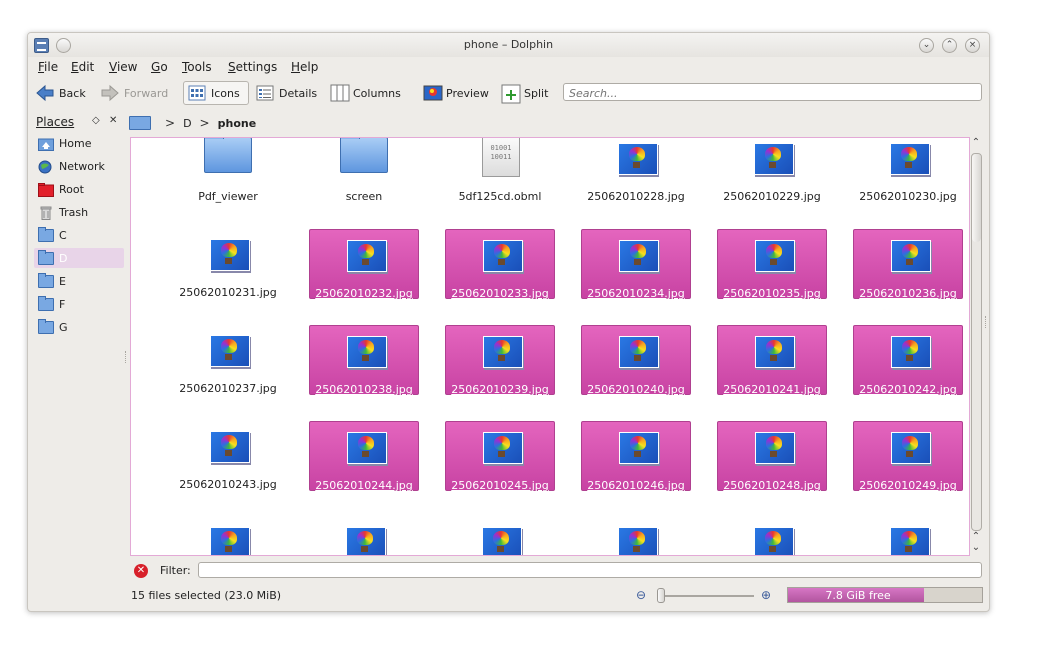 This screenshot has width=1040, height=665. I want to click on menu-edit: Edit, so click(82, 67).